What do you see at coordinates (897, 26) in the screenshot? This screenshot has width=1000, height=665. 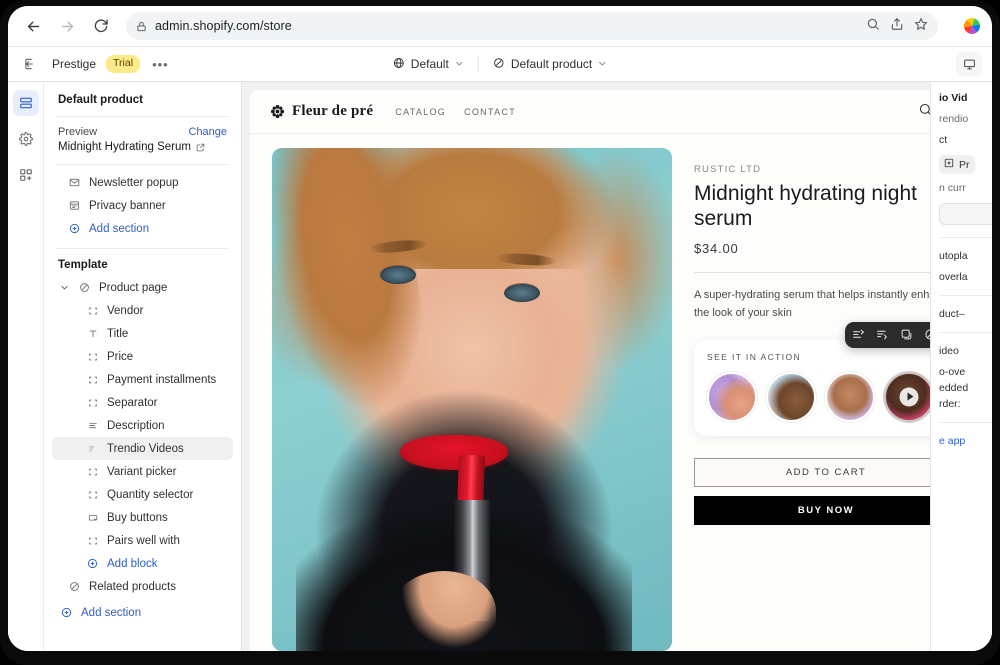 I see `share-icon` at bounding box center [897, 26].